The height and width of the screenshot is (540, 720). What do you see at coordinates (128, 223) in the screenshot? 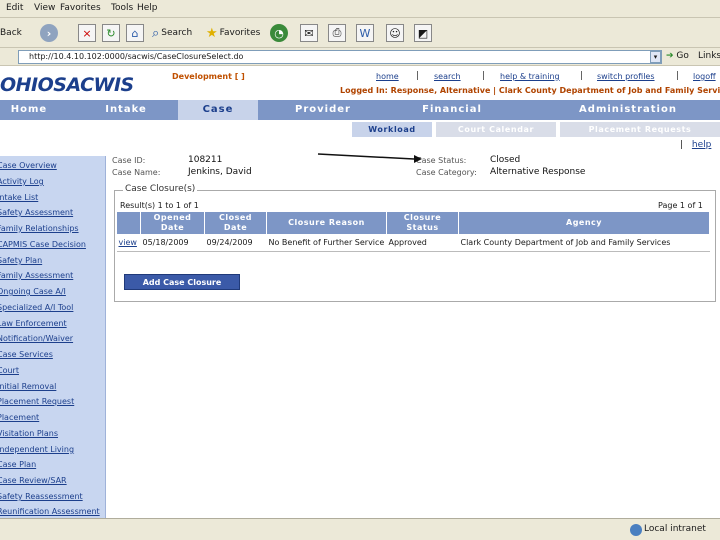
I see `col-action` at bounding box center [128, 223].